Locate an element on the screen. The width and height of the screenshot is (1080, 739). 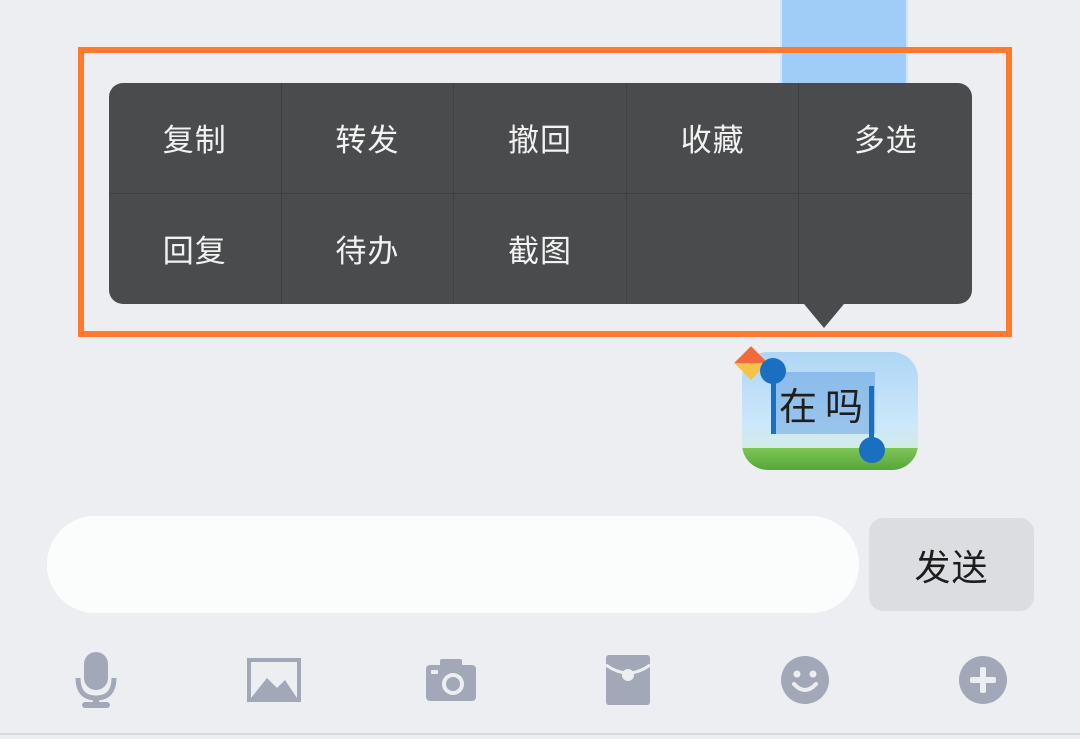
message-input is located at coordinates (453, 564).